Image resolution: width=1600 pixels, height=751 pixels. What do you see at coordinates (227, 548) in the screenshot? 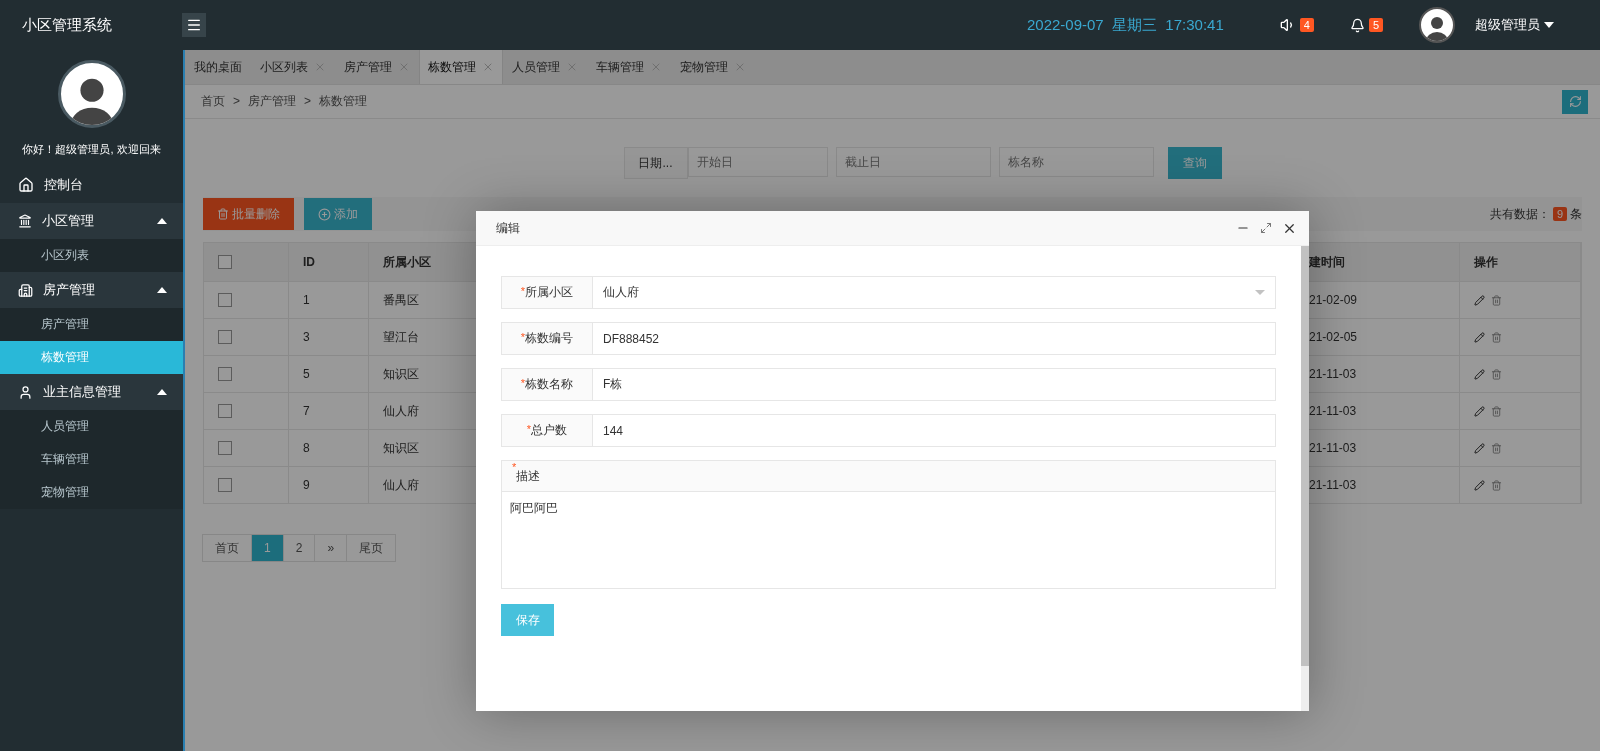
I see `page-link: 首页` at bounding box center [227, 548].